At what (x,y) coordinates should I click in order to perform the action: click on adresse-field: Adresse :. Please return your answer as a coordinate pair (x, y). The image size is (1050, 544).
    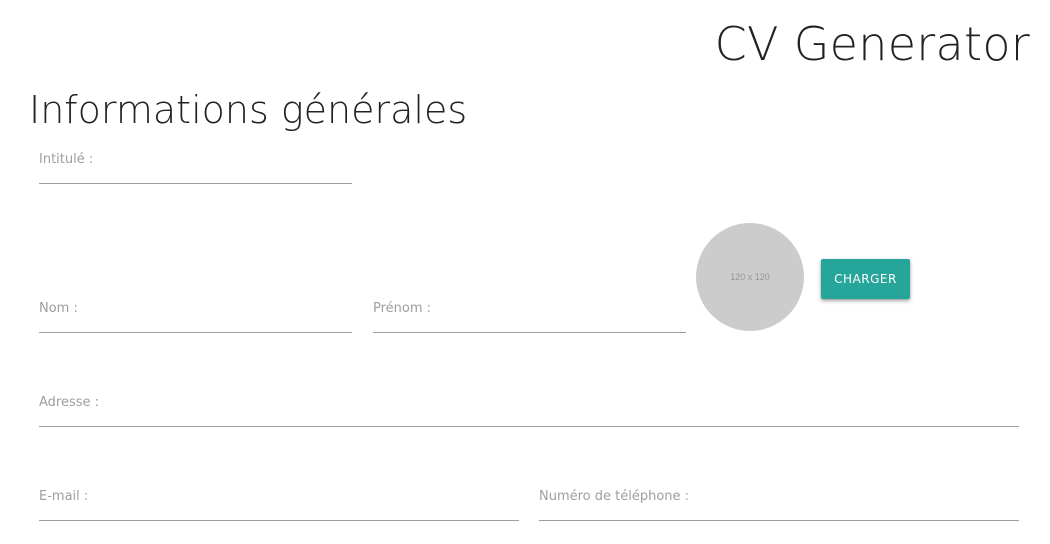
    Looking at the image, I should click on (529, 409).